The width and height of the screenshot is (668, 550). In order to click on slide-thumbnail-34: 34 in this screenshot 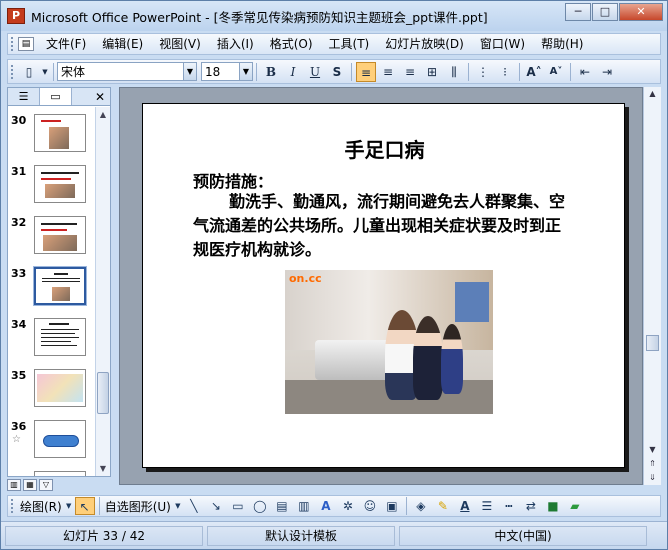, I will do `click(51, 341)`.